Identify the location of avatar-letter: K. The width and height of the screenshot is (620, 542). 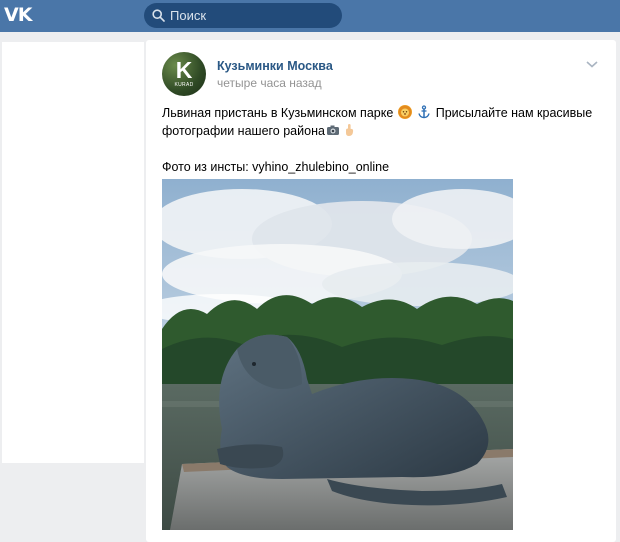
(184, 70).